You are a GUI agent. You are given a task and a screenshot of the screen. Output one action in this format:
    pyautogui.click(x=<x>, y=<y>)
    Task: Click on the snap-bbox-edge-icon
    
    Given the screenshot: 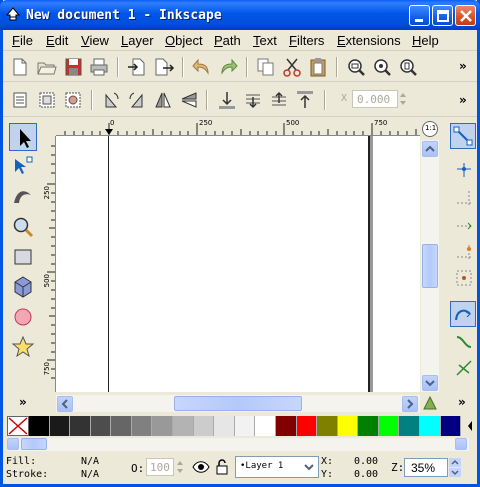 What is the action you would take?
    pyautogui.click(x=464, y=198)
    